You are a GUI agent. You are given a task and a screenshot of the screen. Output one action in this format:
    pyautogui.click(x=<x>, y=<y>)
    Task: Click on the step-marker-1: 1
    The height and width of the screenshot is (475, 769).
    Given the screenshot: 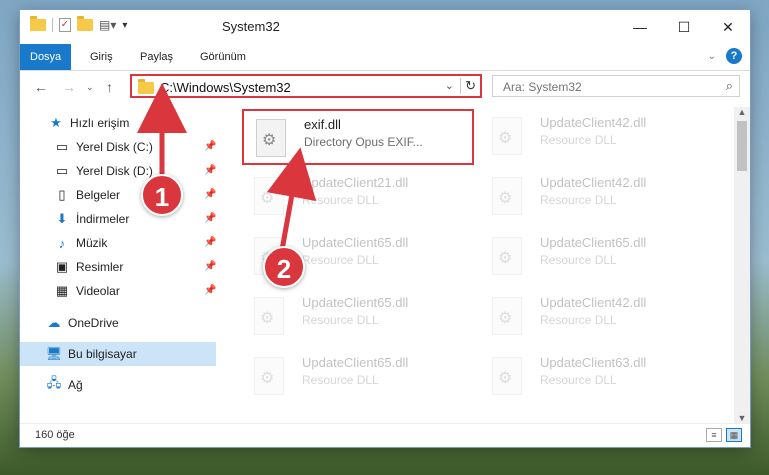 What is the action you would take?
    pyautogui.click(x=162, y=195)
    